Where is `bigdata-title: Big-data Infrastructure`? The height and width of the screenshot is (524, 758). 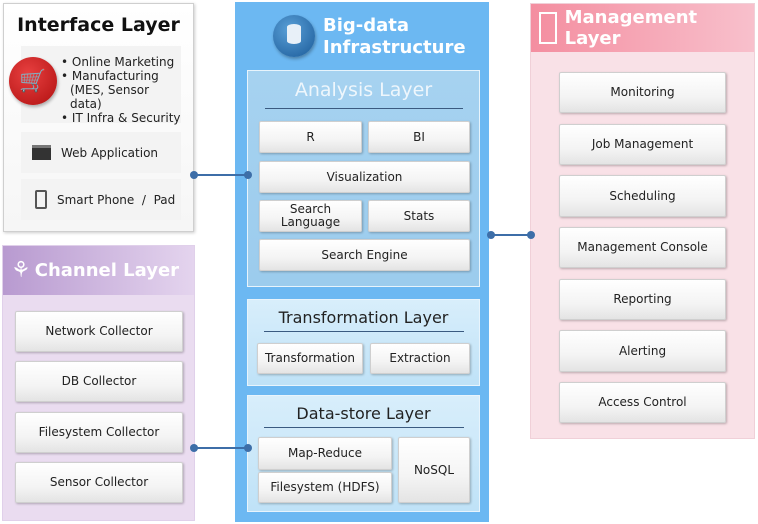 bigdata-title: Big-data Infrastructure is located at coordinates (394, 36).